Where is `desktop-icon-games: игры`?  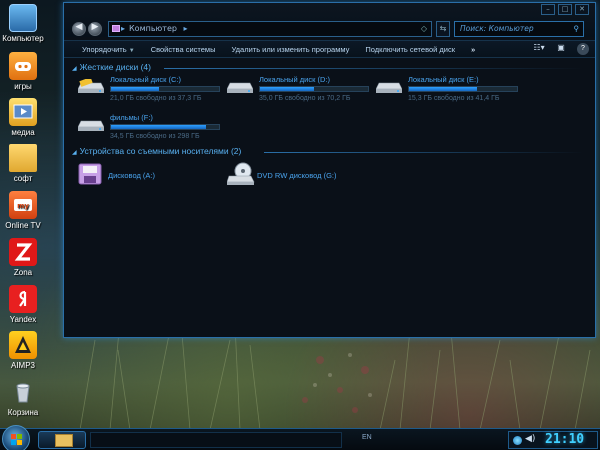 desktop-icon-games: игры is located at coordinates (23, 71).